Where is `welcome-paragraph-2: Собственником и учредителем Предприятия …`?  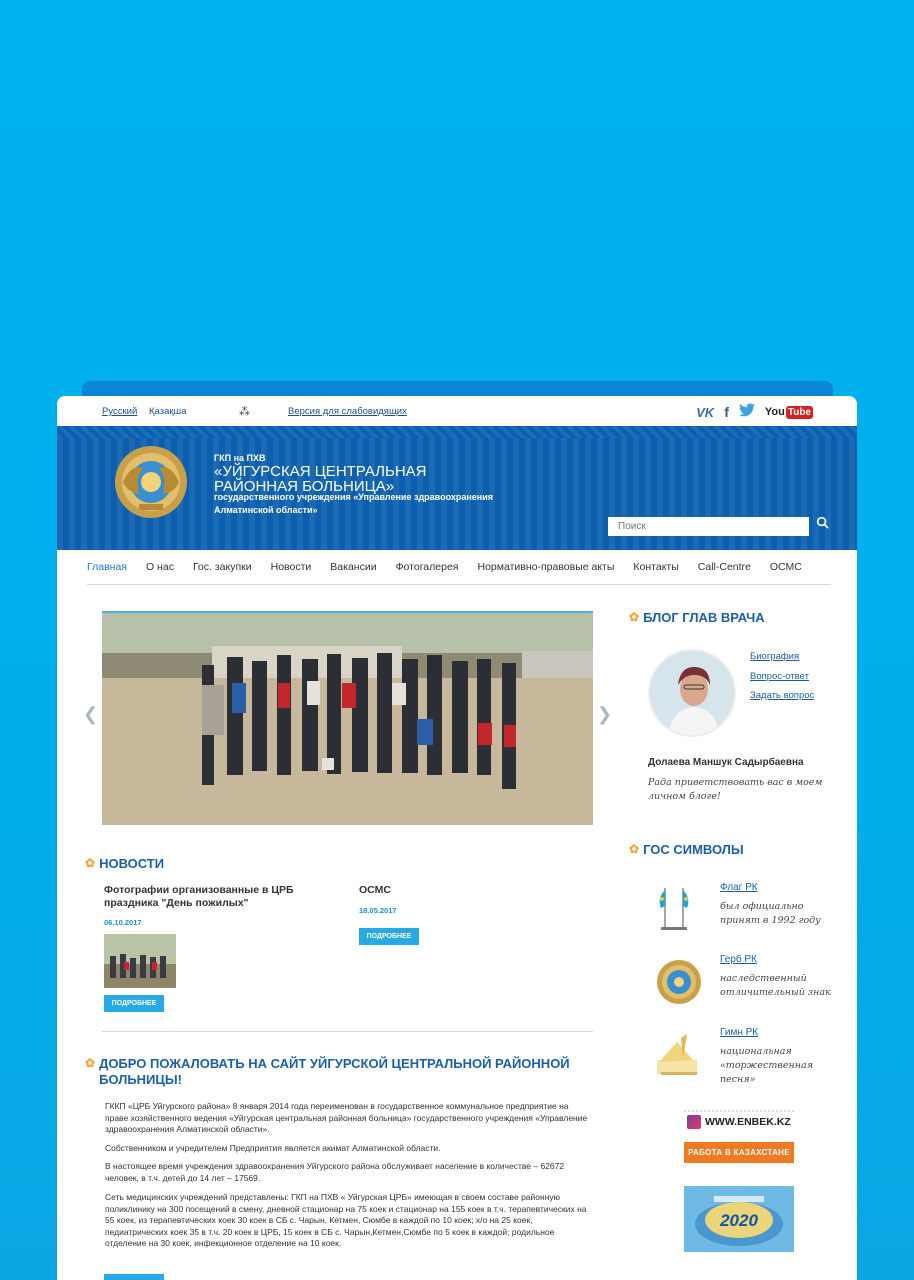
welcome-paragraph-2: Собственником и учредителем Предприятия … is located at coordinates (273, 1148).